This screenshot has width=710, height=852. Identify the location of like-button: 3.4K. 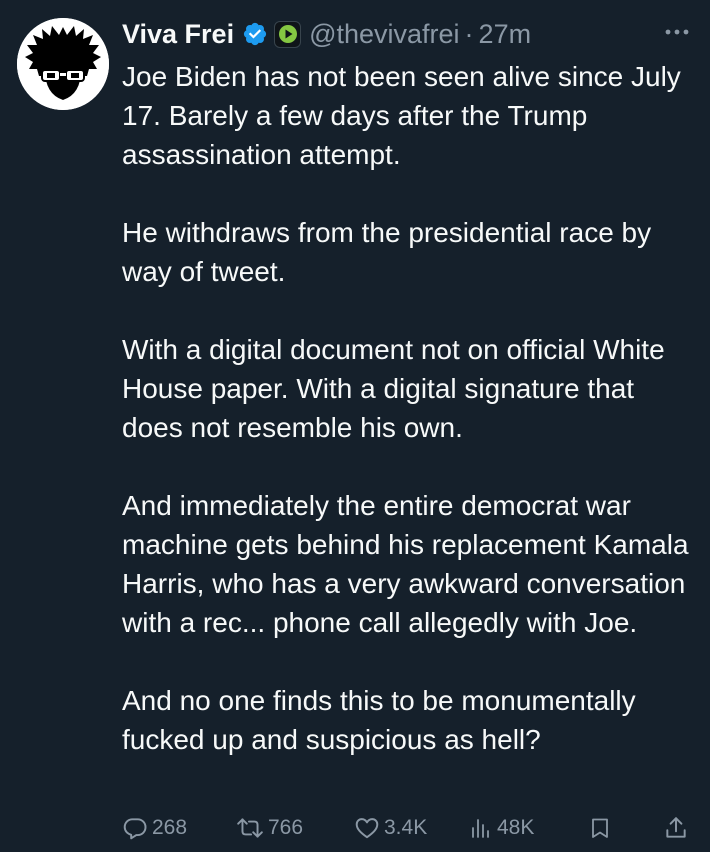
(390, 828).